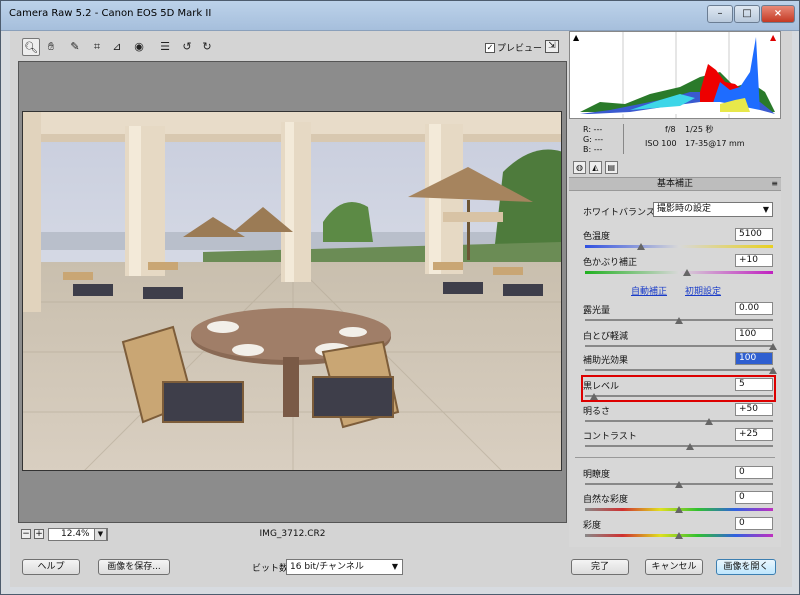 The width and height of the screenshot is (800, 595). I want to click on fullscreen-icon: ⇲, so click(552, 46).